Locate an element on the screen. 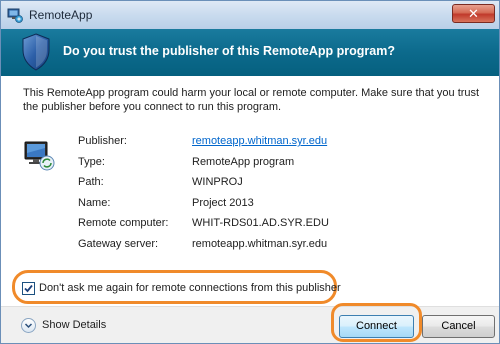  close-button: ✕ is located at coordinates (473, 13).